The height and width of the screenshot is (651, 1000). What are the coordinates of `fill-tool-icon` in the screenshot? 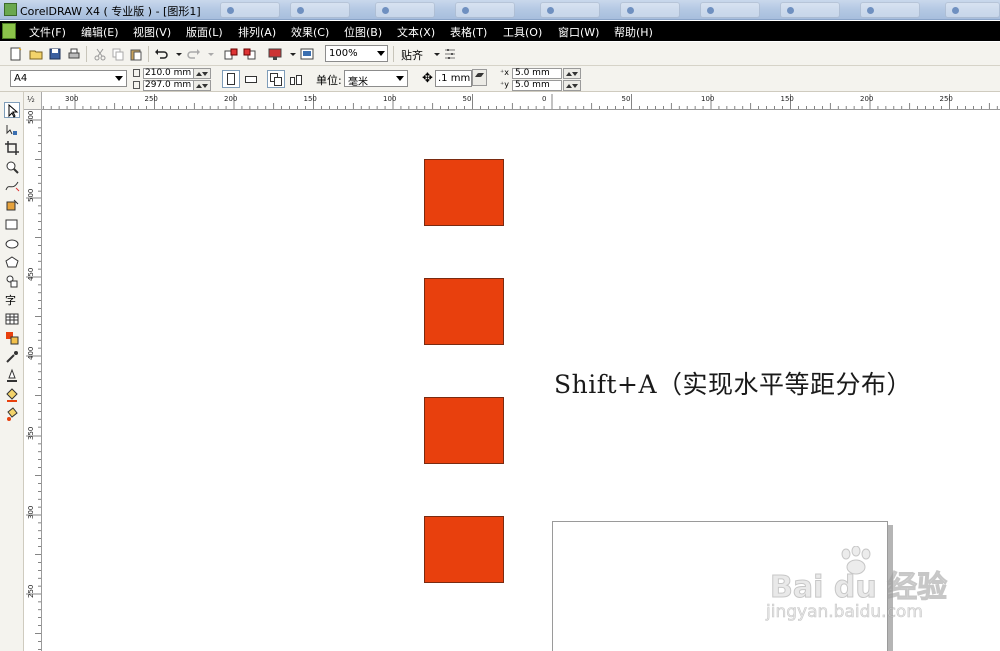 It's located at (12, 395).